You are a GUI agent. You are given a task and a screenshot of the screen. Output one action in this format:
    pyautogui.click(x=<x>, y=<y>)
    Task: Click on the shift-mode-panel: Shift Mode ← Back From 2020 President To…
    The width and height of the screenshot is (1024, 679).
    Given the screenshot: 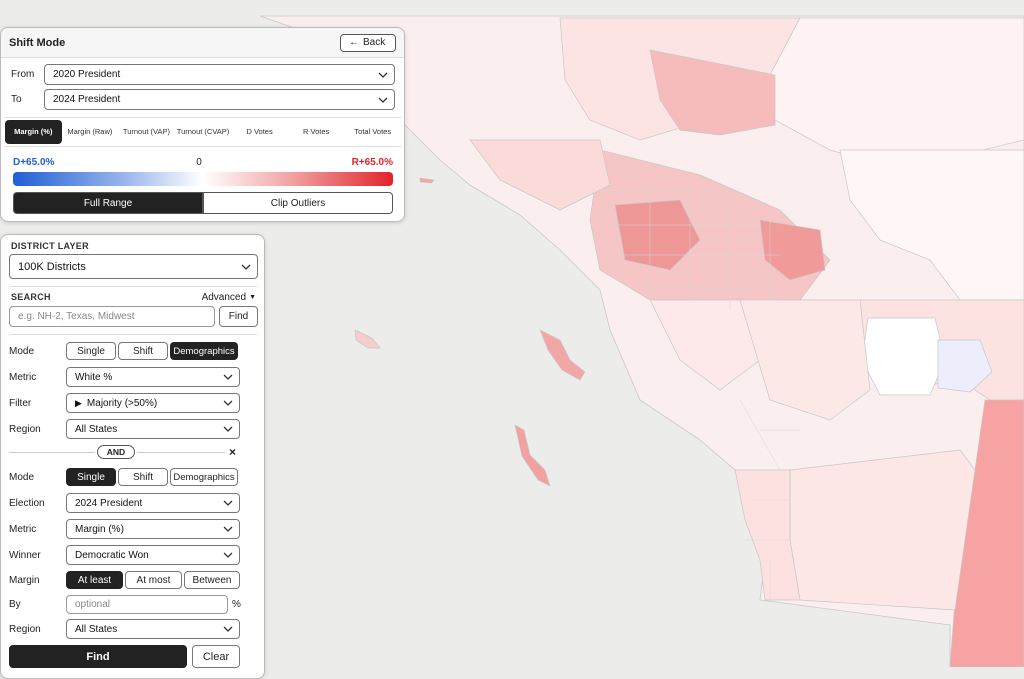 What is the action you would take?
    pyautogui.click(x=202, y=124)
    